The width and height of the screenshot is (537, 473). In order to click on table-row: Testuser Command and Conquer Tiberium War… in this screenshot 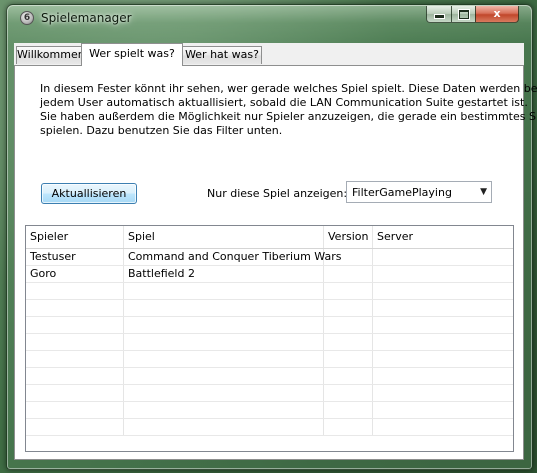, I will do `click(269, 257)`.